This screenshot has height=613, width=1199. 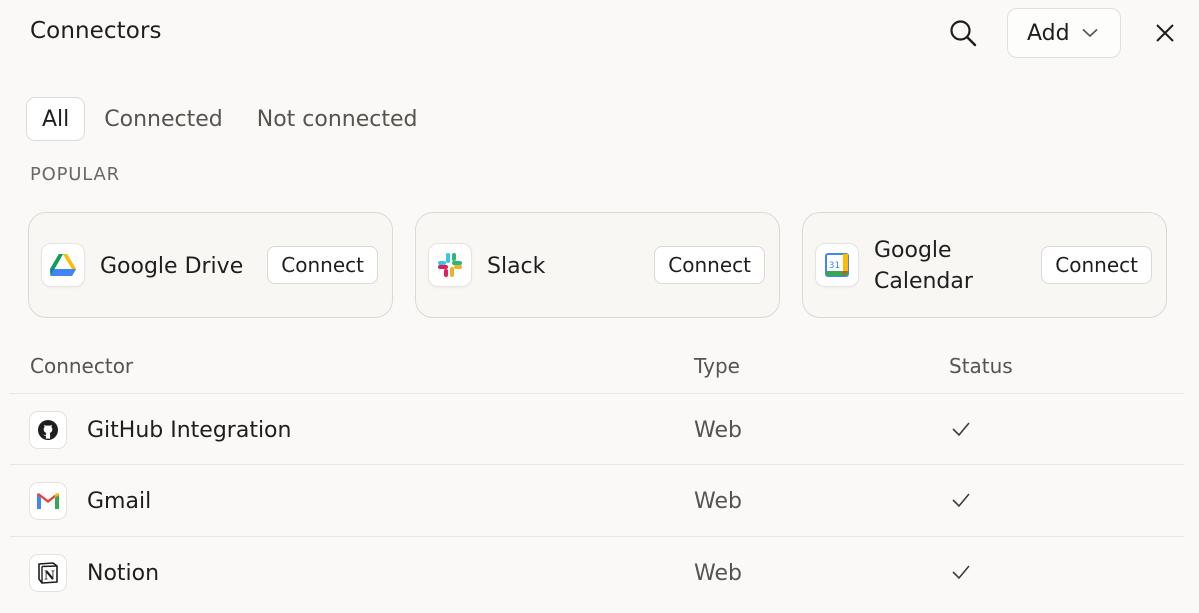 What do you see at coordinates (597, 572) in the screenshot?
I see `table-row: N Notion Web` at bounding box center [597, 572].